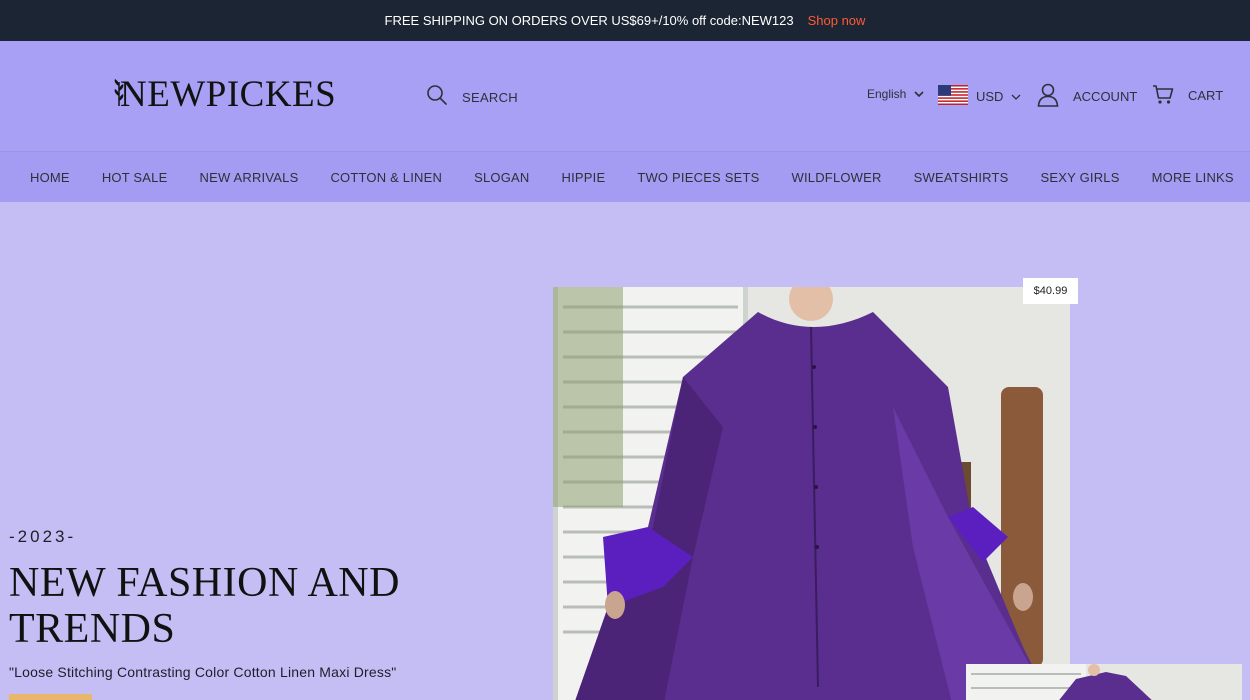 The width and height of the screenshot is (1250, 700). I want to click on nav-item-hippie: HIPPIE, so click(583, 177).